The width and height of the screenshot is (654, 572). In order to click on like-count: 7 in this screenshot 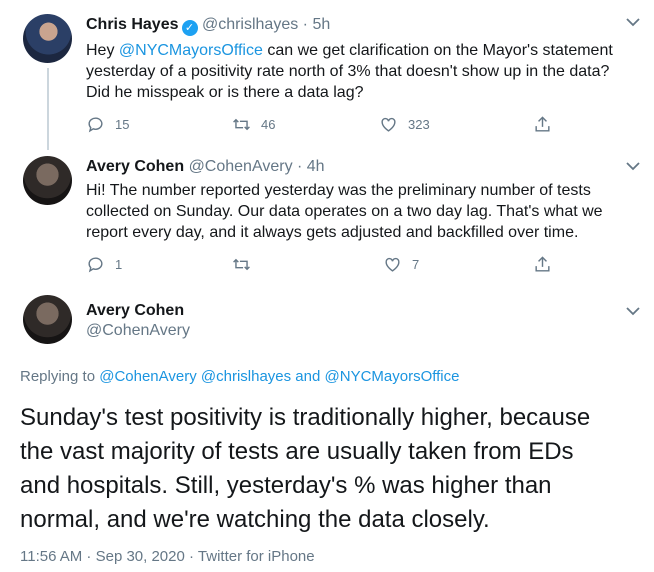, I will do `click(416, 264)`.